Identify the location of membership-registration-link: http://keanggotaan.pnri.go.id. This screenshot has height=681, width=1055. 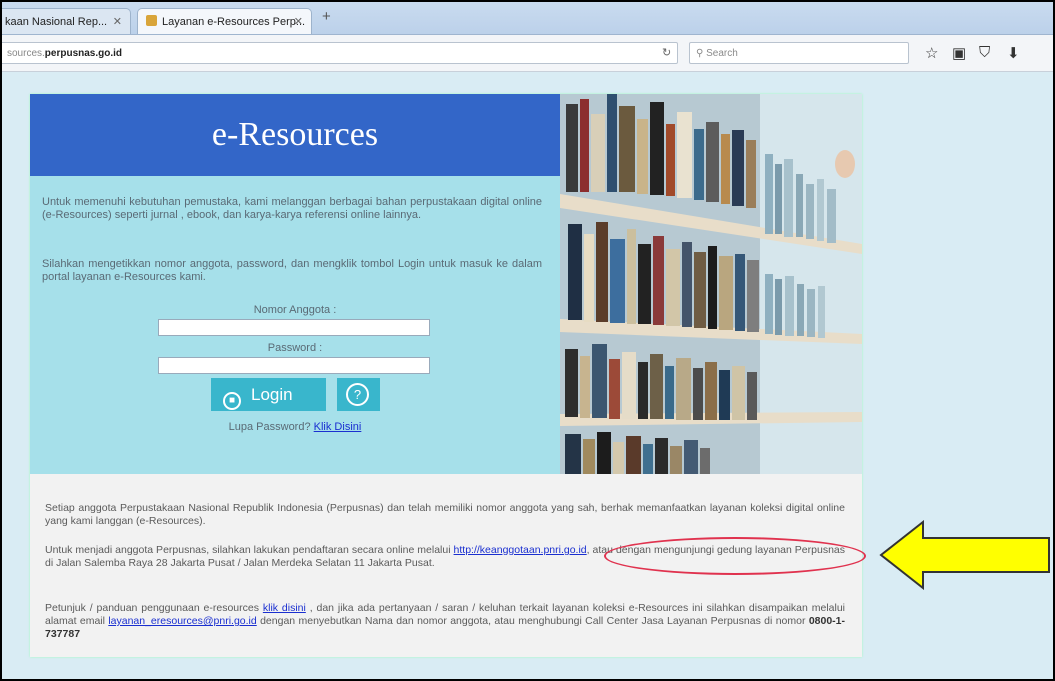
(520, 550).